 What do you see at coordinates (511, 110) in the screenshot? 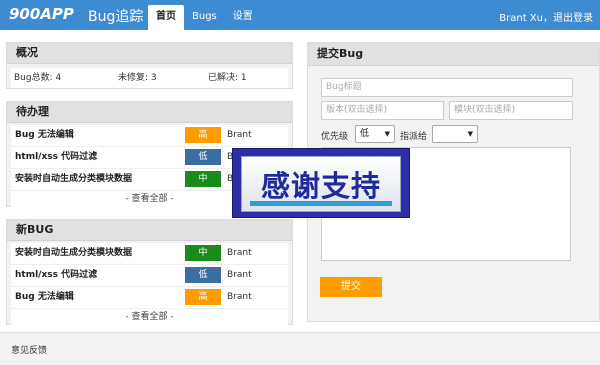
I see `module-input: 模块(双击选择)` at bounding box center [511, 110].